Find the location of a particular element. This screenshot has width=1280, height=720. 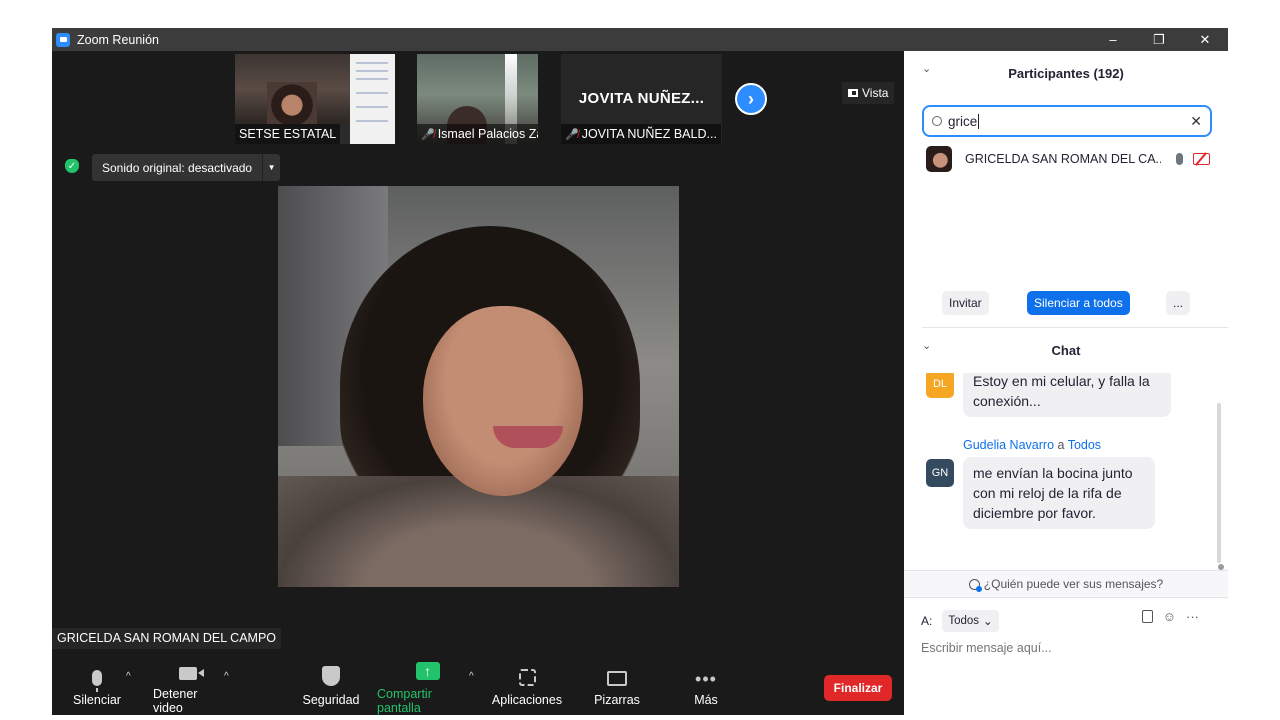

apps-icon is located at coordinates (527, 677).